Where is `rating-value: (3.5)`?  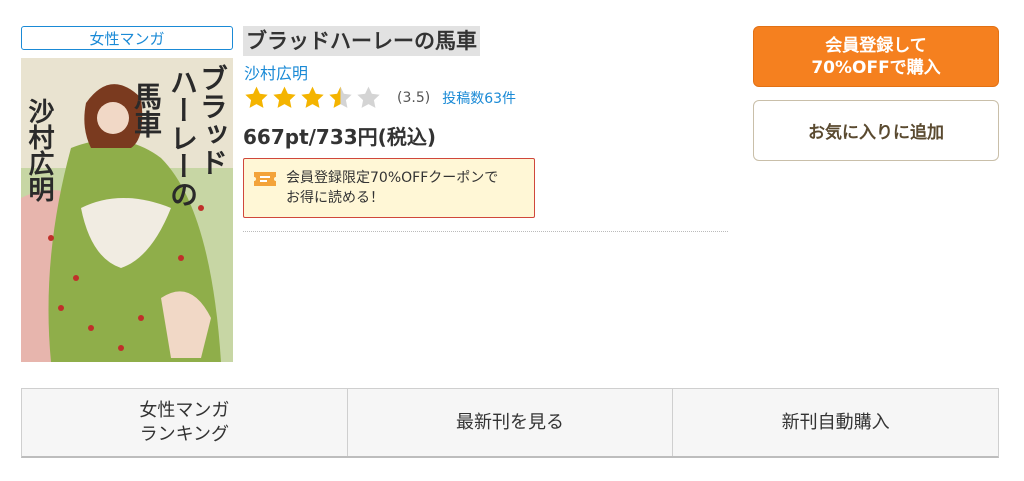 rating-value: (3.5) is located at coordinates (414, 98).